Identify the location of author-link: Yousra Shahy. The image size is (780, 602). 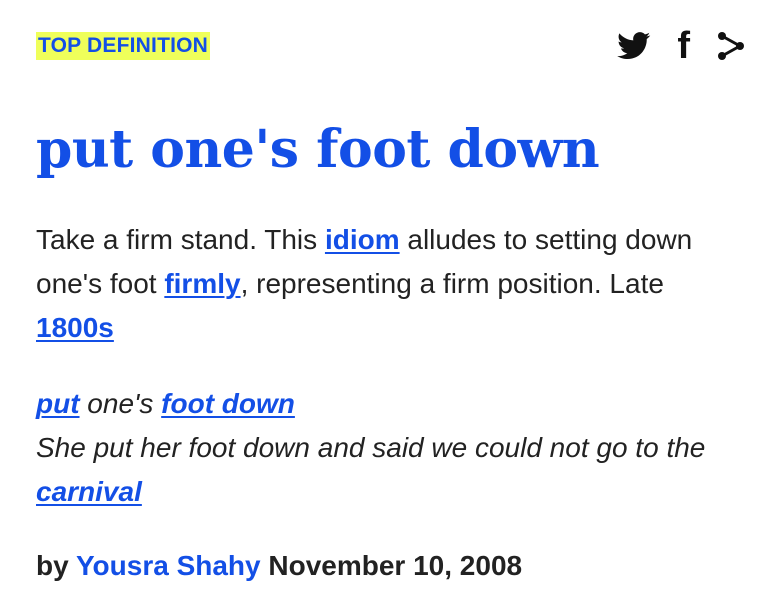
(168, 565).